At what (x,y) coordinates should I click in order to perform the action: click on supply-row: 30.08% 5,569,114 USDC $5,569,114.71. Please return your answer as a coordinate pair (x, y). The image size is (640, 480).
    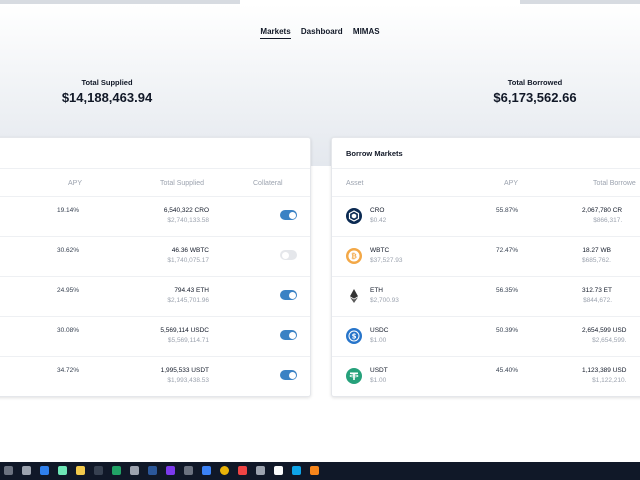
    Looking at the image, I should click on (155, 337).